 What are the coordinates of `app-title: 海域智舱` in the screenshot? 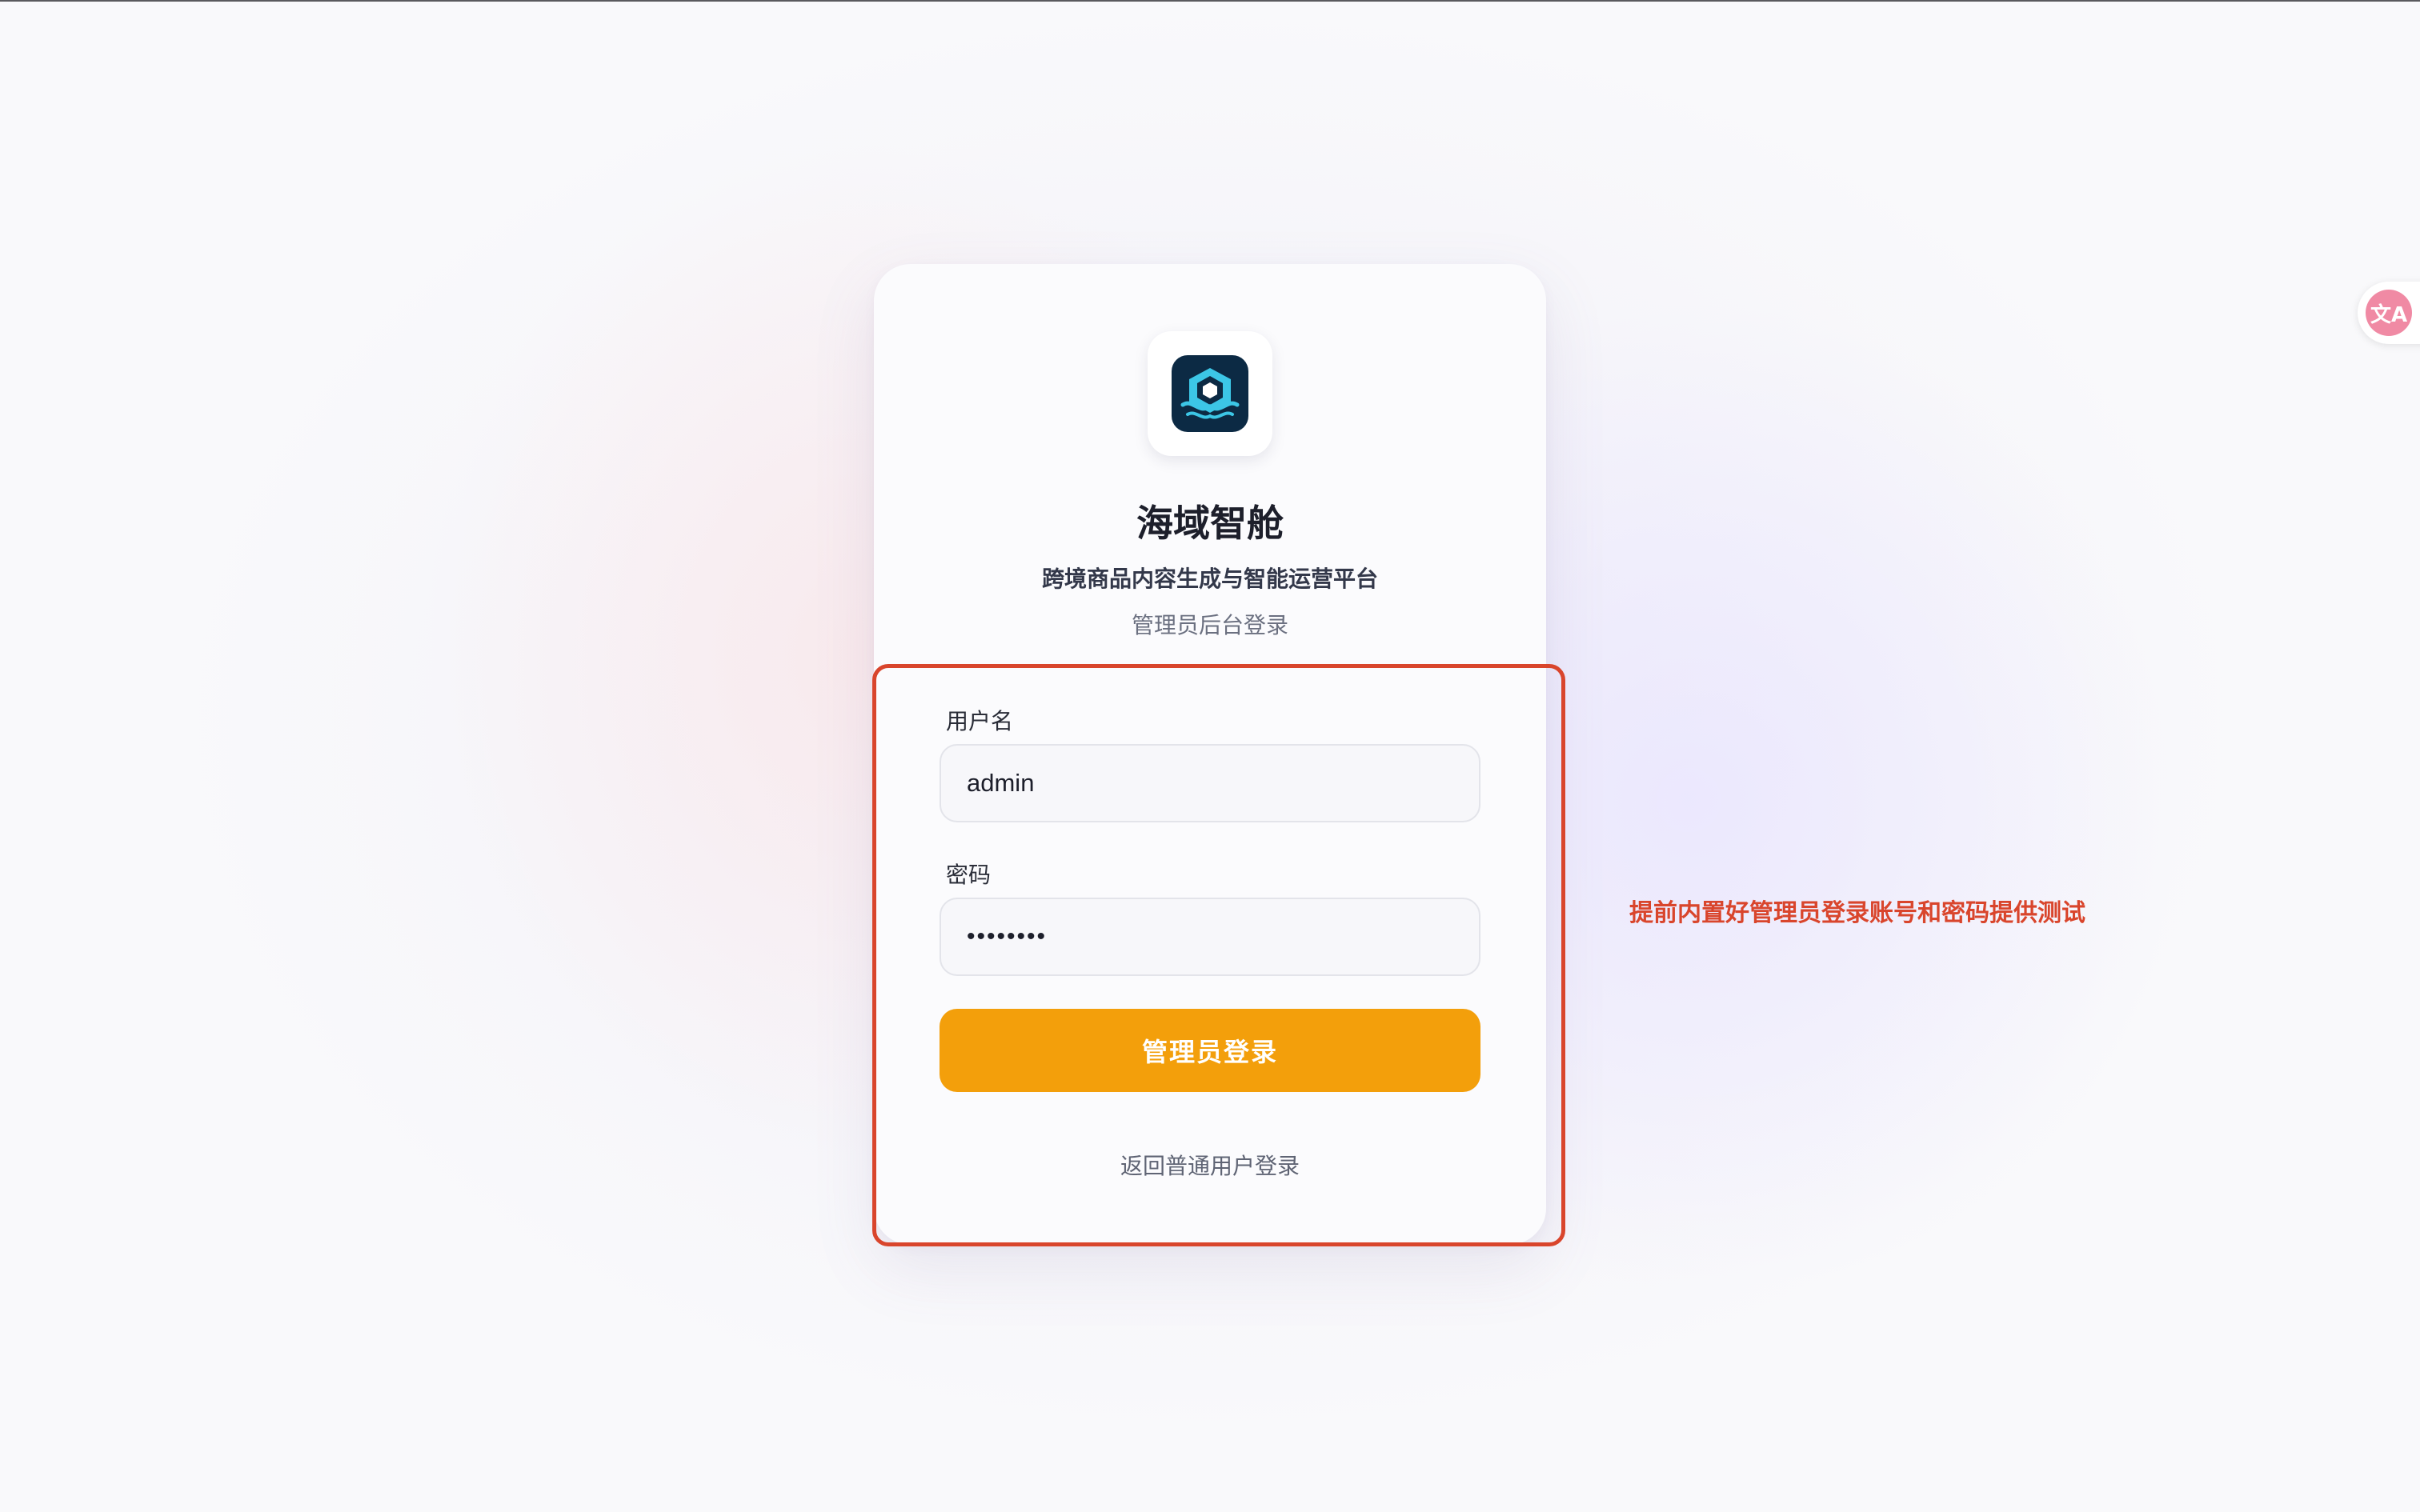 It's located at (1210, 523).